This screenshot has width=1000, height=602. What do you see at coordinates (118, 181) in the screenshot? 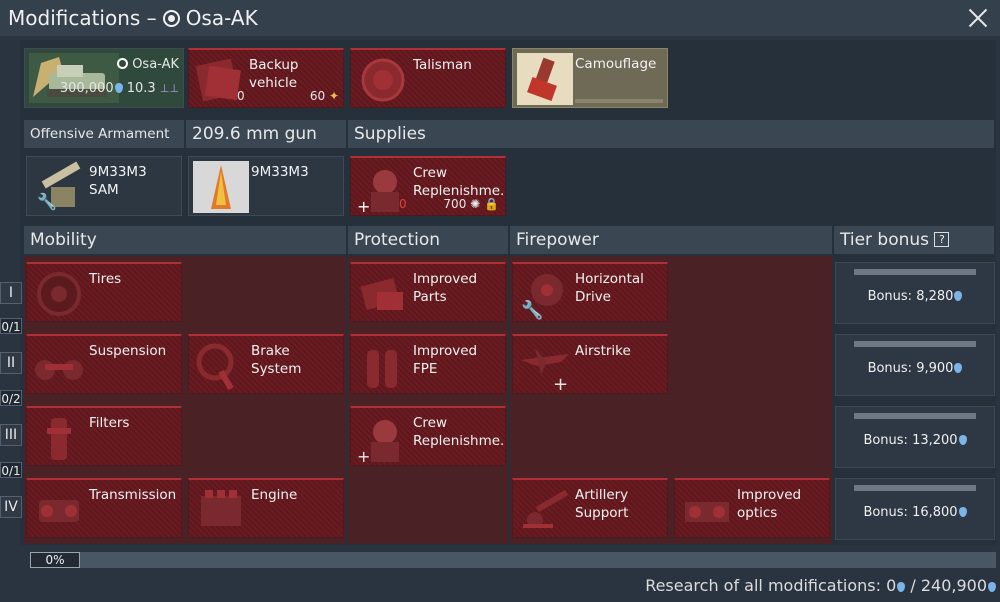
I see `weapon-sam-label: 9M33M3 SAM` at bounding box center [118, 181].